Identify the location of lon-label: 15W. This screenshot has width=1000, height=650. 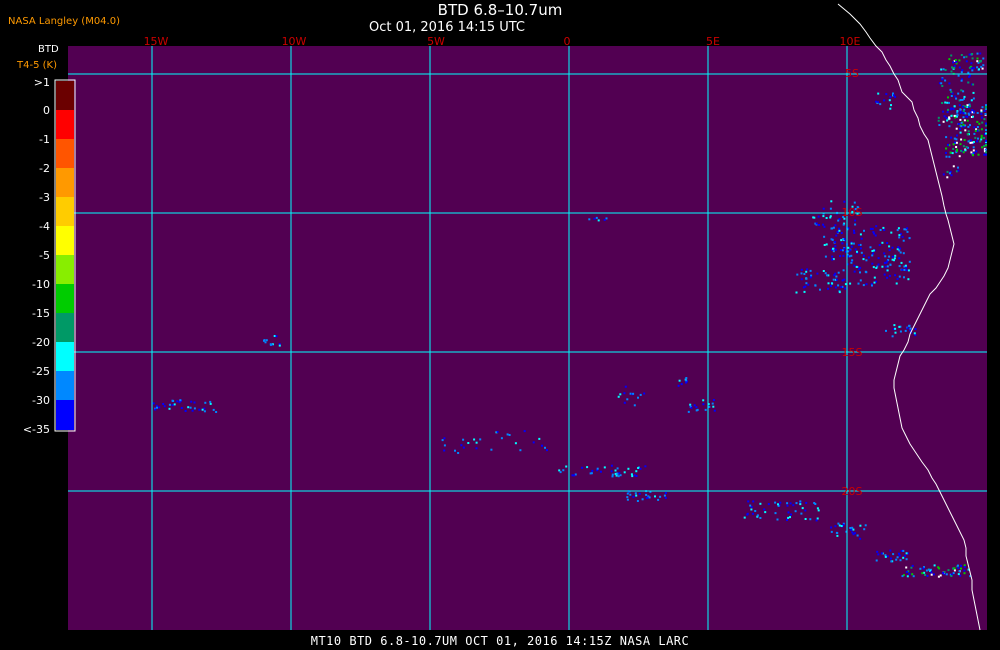
(156, 41).